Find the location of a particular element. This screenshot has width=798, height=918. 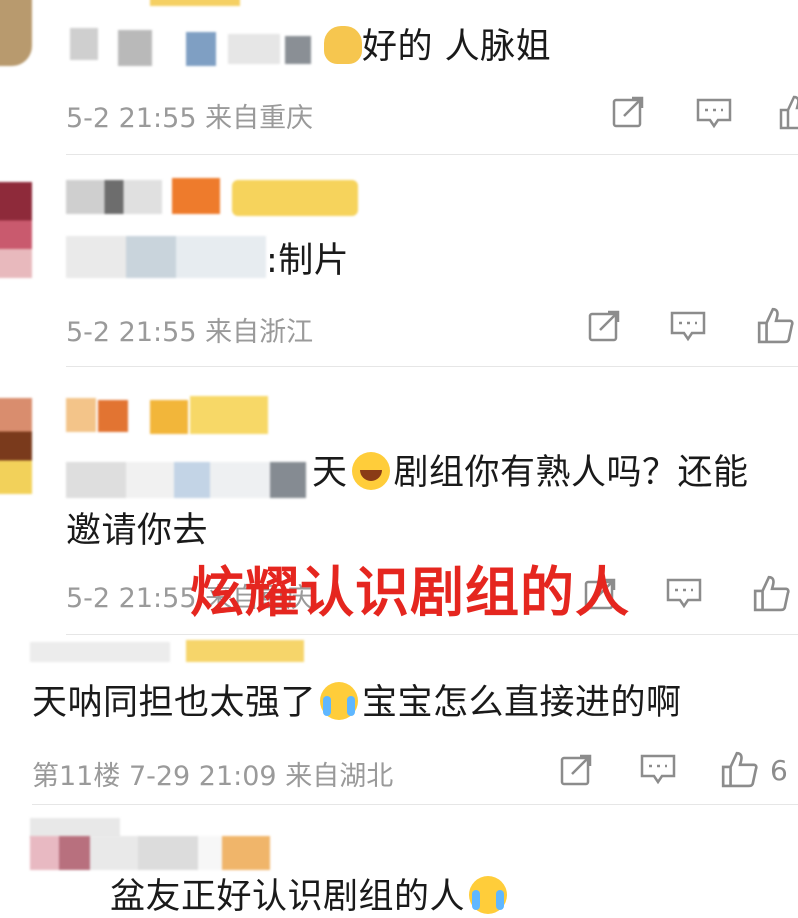

comment-meta: 5-2 21:55 来自浙江 is located at coordinates (190, 332).